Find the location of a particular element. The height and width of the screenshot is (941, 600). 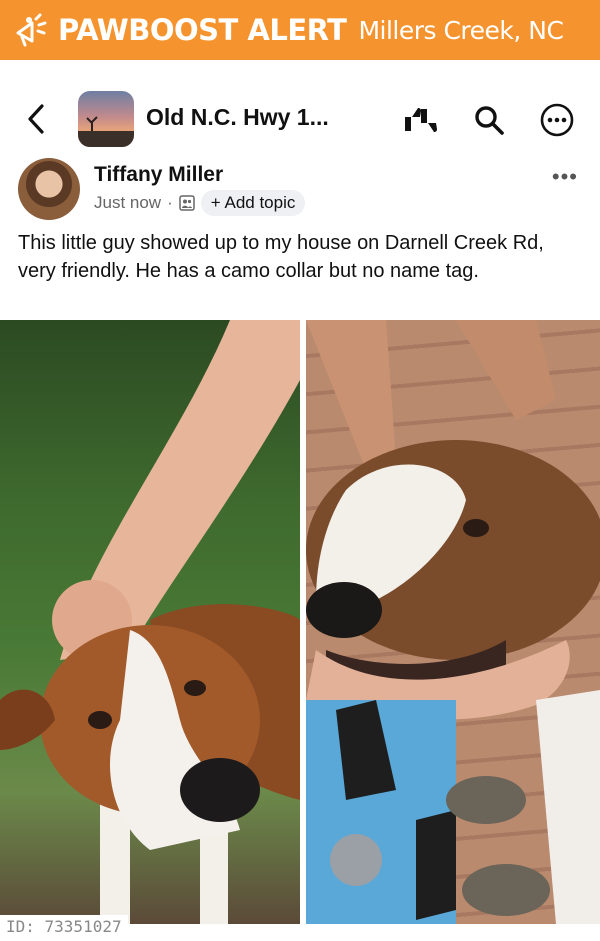

alert-banner: PAWBOOST ALERT Millers Creek, NC is located at coordinates (300, 30).